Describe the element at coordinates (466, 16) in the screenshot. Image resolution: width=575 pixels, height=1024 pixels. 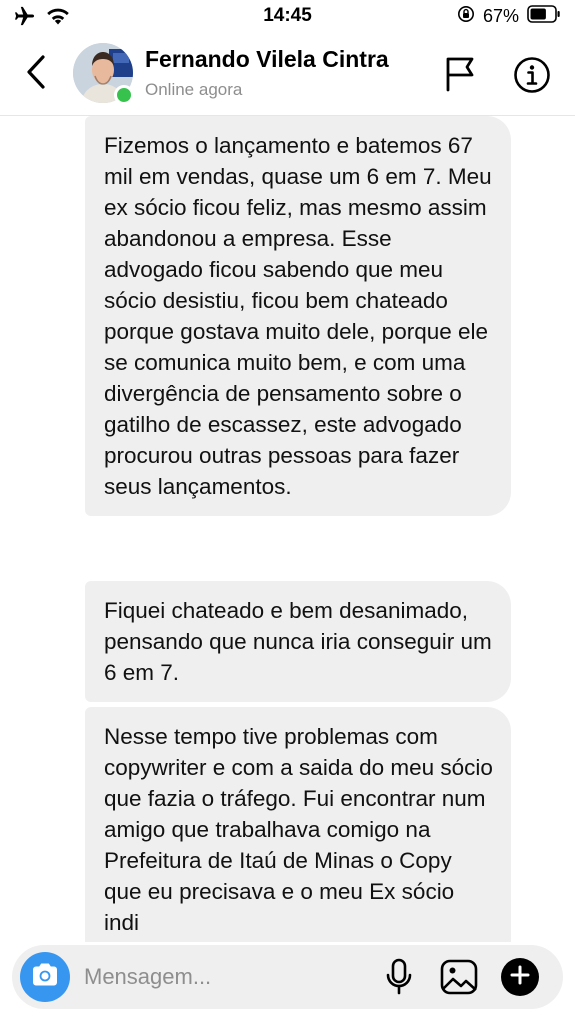
I see `orientation-lock-icon` at that location.